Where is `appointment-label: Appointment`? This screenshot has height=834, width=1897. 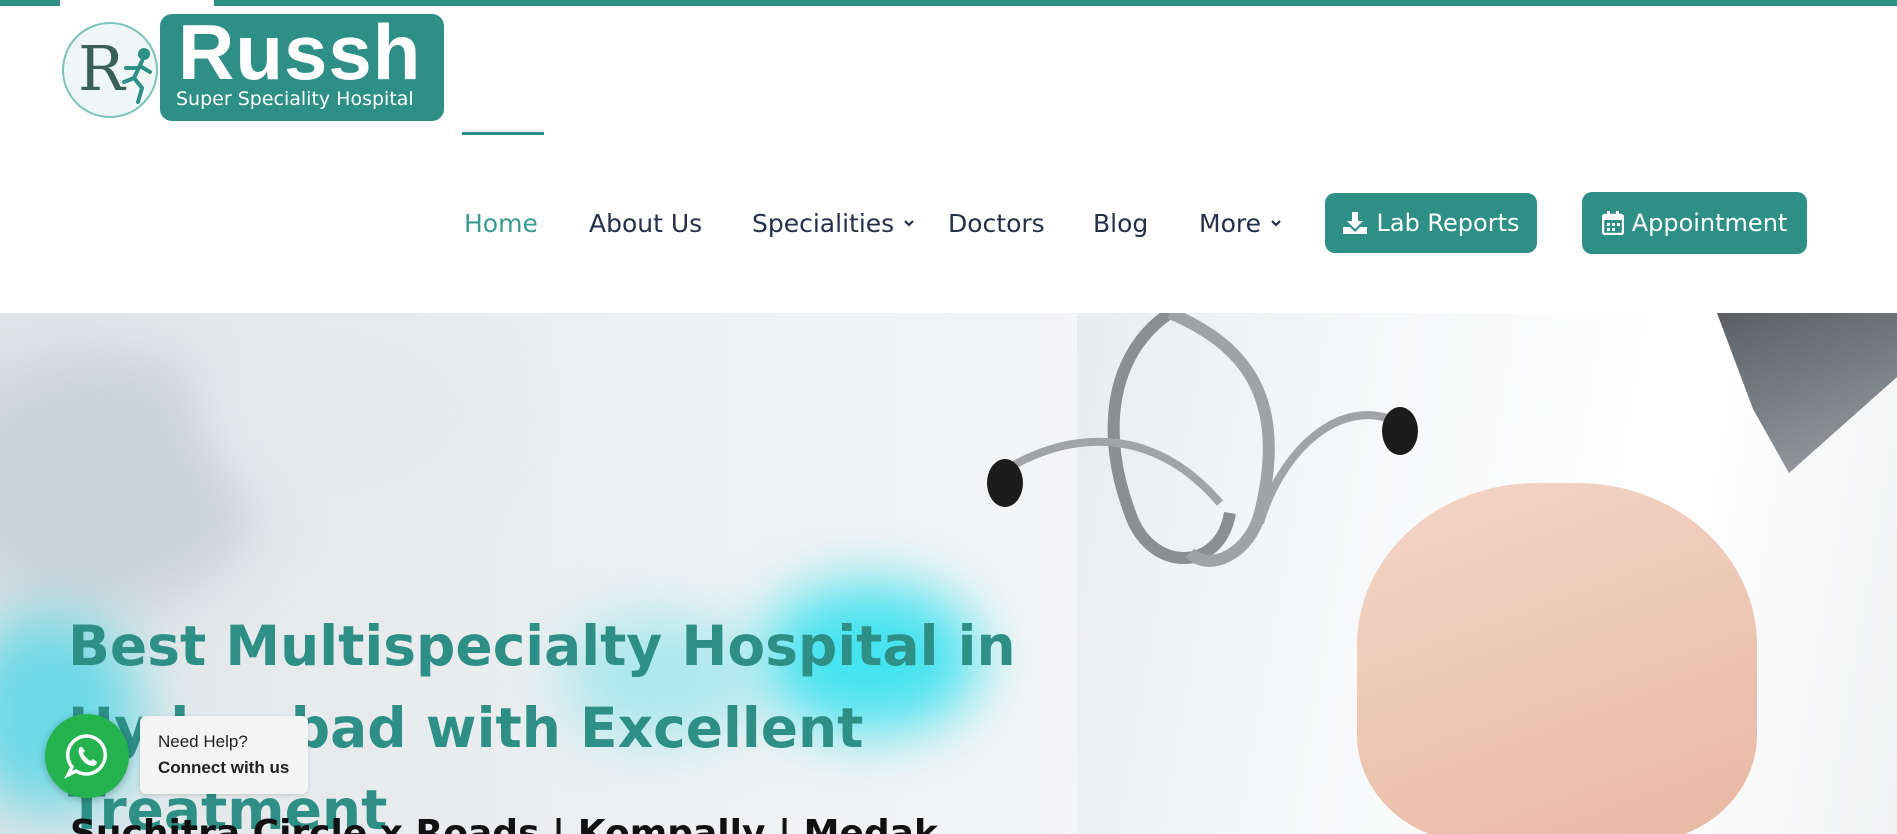
appointment-label: Appointment is located at coordinates (1709, 223).